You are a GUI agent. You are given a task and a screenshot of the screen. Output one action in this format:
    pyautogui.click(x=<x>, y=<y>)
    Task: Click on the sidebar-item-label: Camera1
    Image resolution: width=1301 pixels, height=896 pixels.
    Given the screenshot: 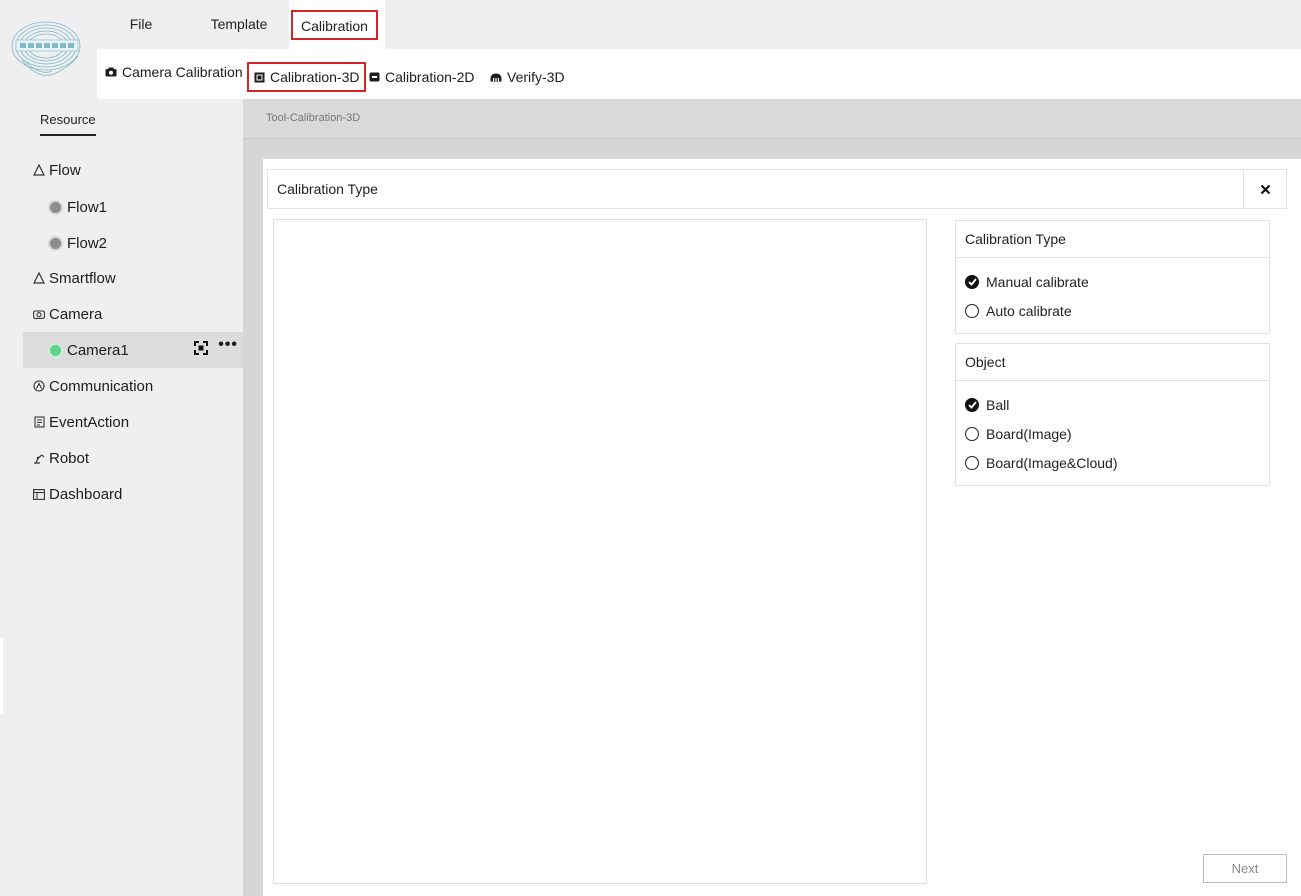 What is the action you would take?
    pyautogui.click(x=98, y=350)
    